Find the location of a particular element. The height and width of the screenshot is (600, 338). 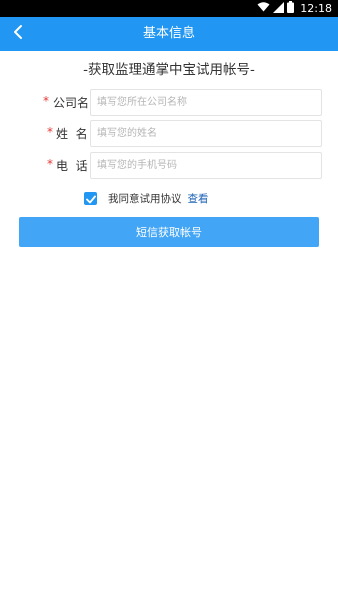

company-row: * 公司名 is located at coordinates (169, 102).